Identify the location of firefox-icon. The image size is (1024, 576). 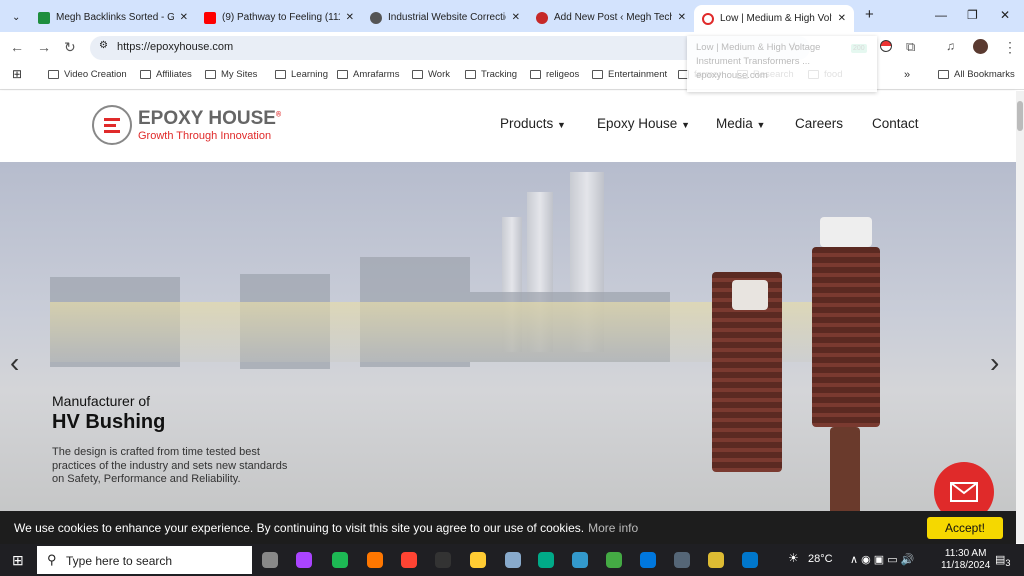
(375, 560).